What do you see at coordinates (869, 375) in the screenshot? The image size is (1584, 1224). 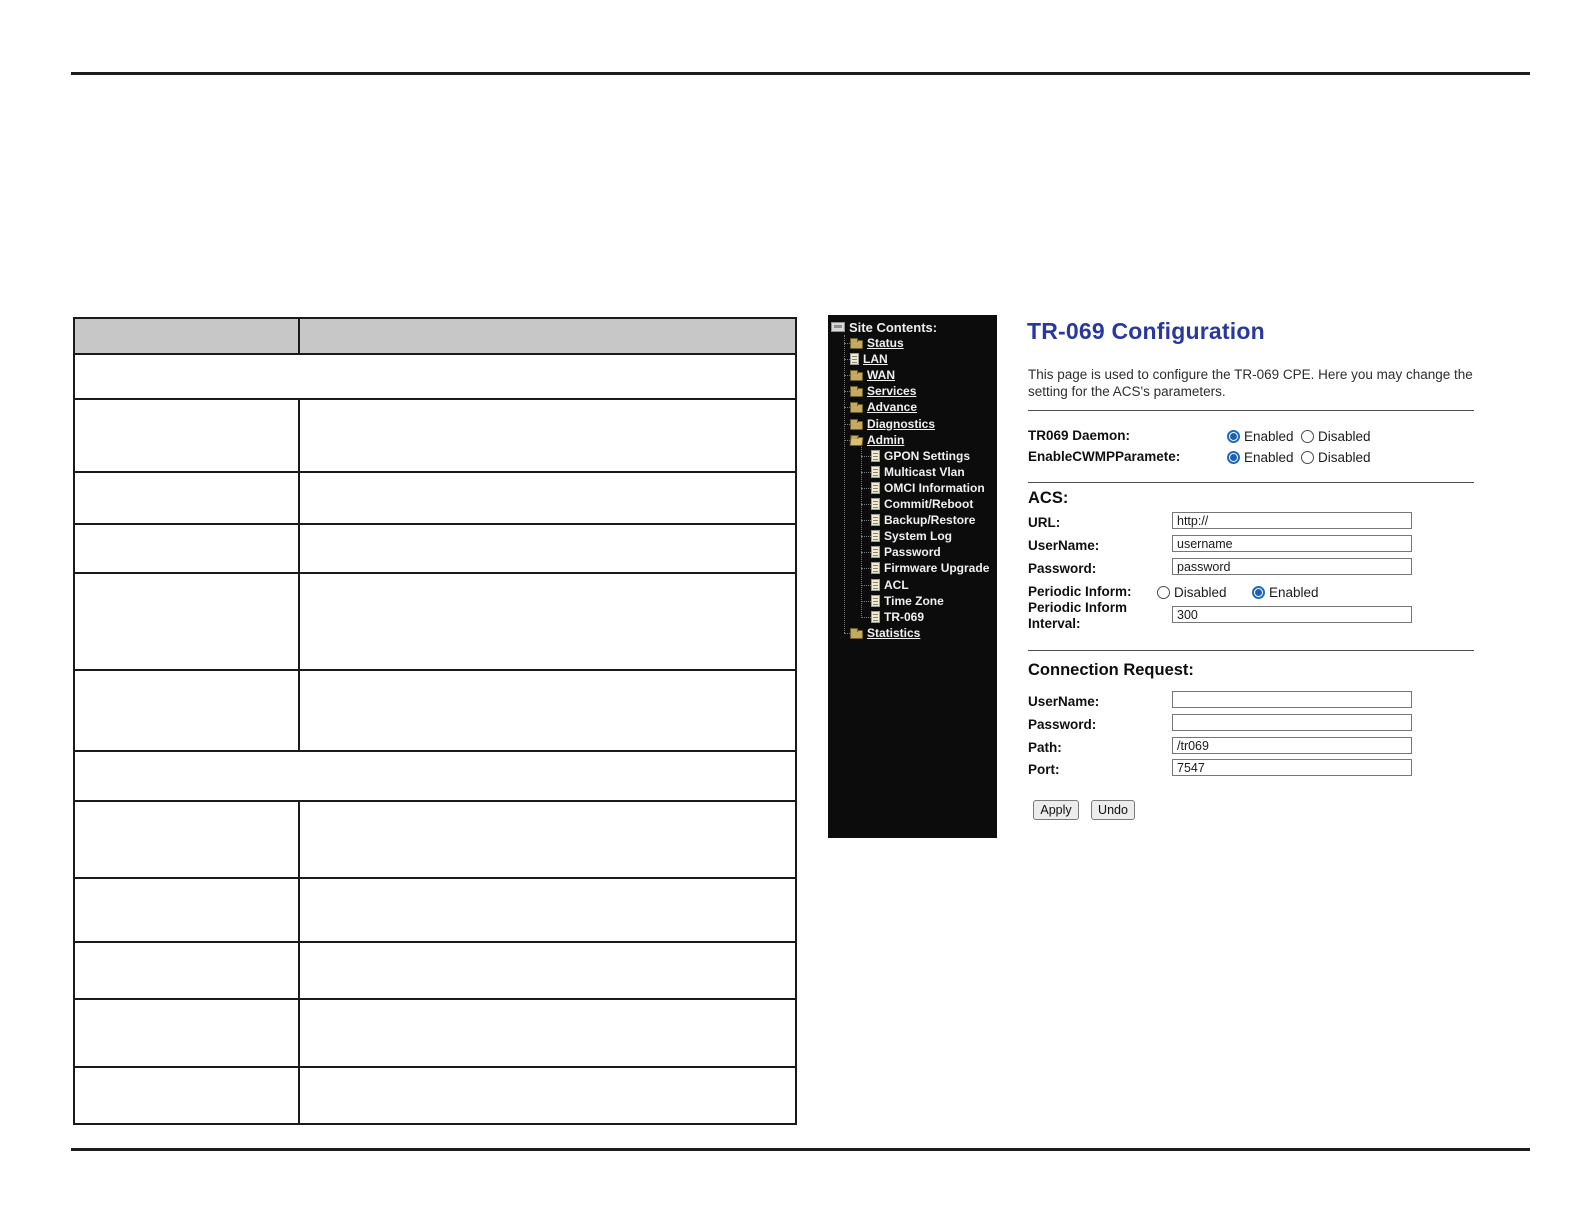 I see `sidebar-item-wan: WAN` at bounding box center [869, 375].